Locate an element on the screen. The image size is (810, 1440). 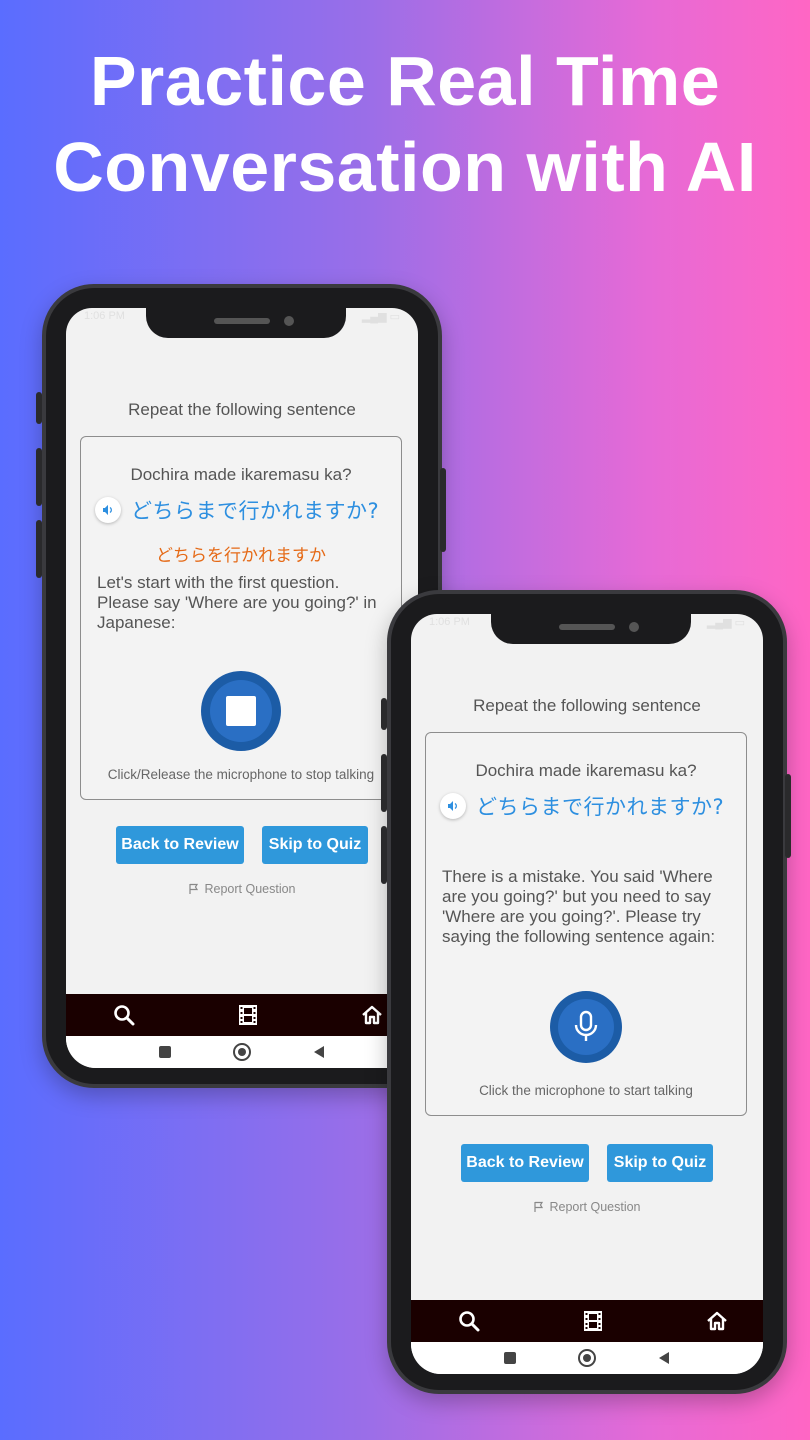
headline-line-2: Conversation with AI is located at coordinates (405, 167).